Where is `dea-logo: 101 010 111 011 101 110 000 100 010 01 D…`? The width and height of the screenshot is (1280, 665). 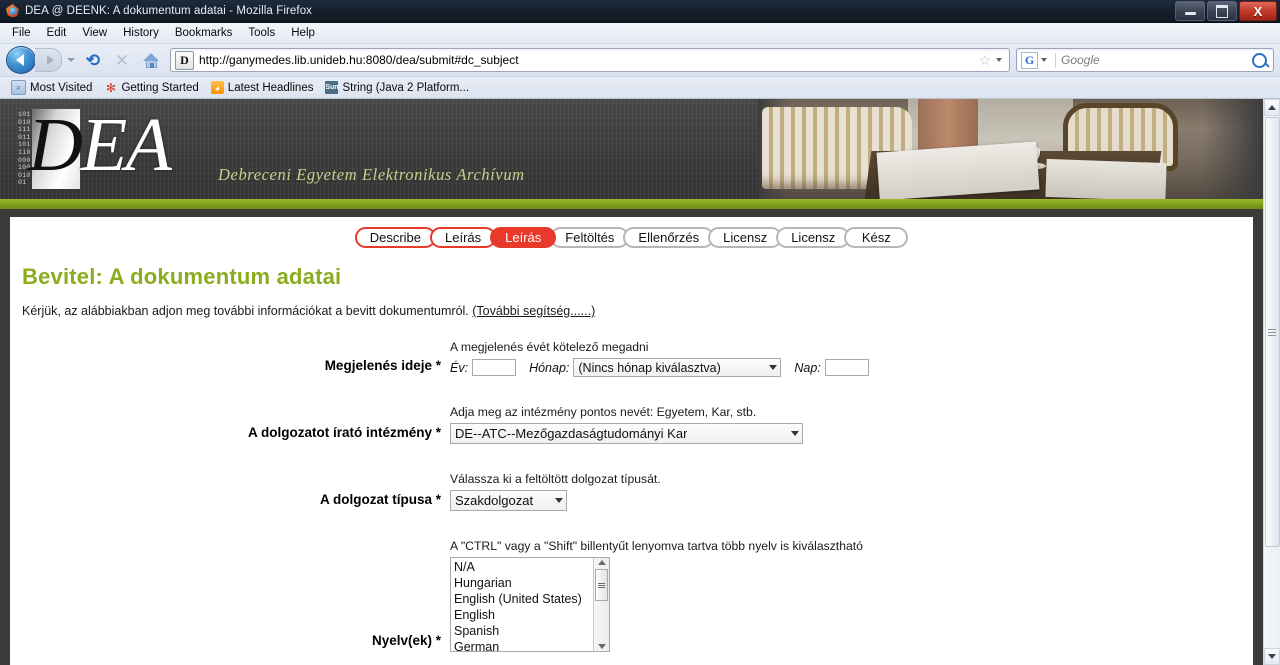
dea-logo: 101 010 111 011 101 110 000 100 010 01 D… is located at coordinates (271, 147).